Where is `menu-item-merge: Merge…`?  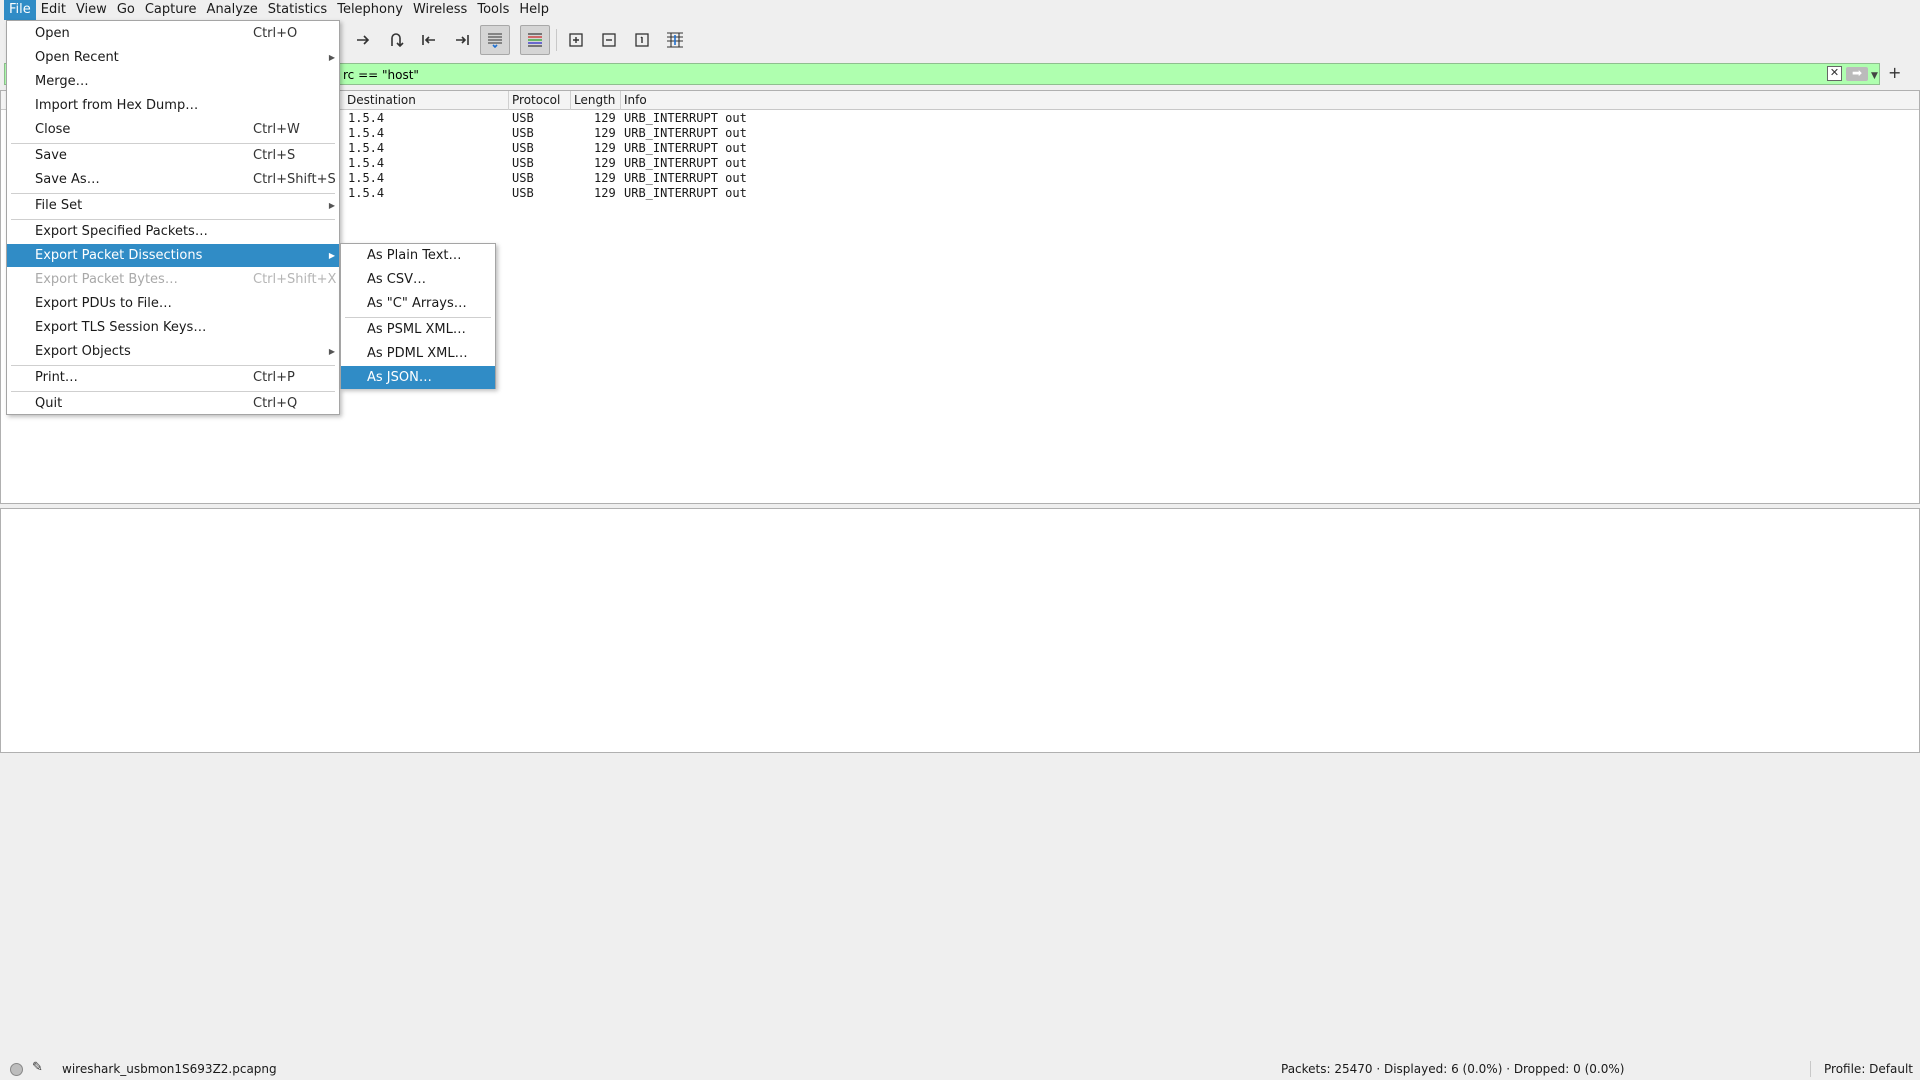
menu-item-merge: Merge… is located at coordinates (173, 81).